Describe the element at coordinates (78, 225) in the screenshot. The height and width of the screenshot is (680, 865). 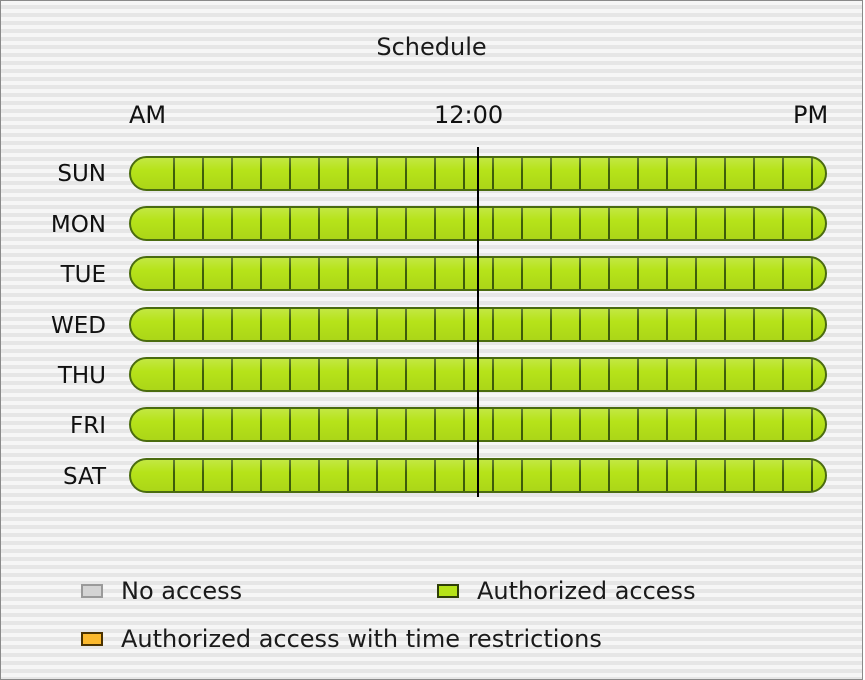
I see `day-label-mon: MON` at that location.